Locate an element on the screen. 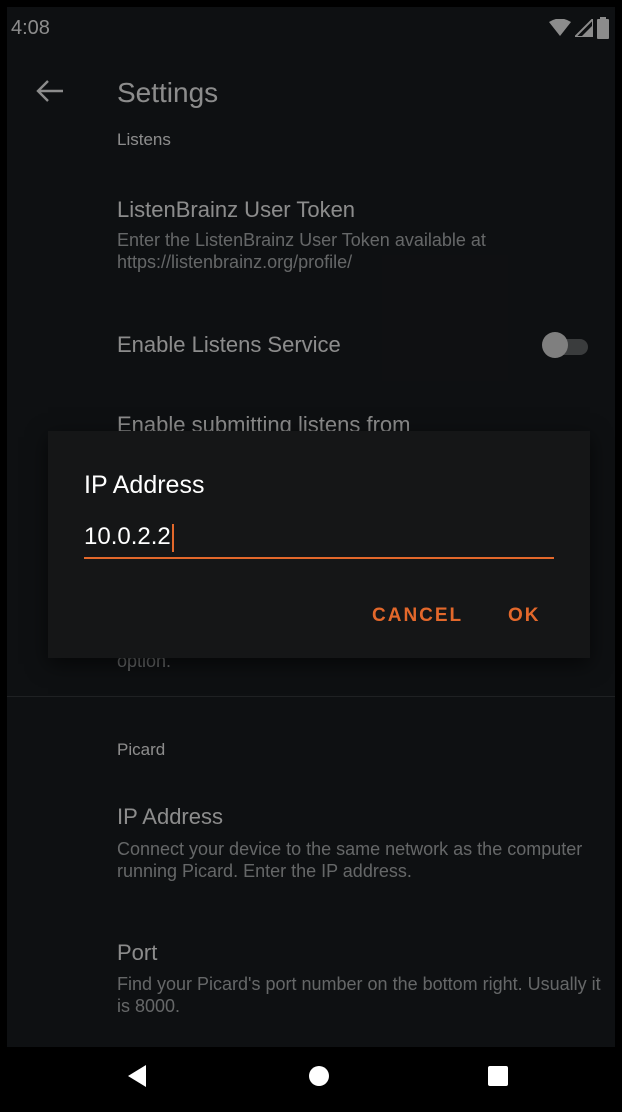  nav-home-button is located at coordinates (319, 1076).